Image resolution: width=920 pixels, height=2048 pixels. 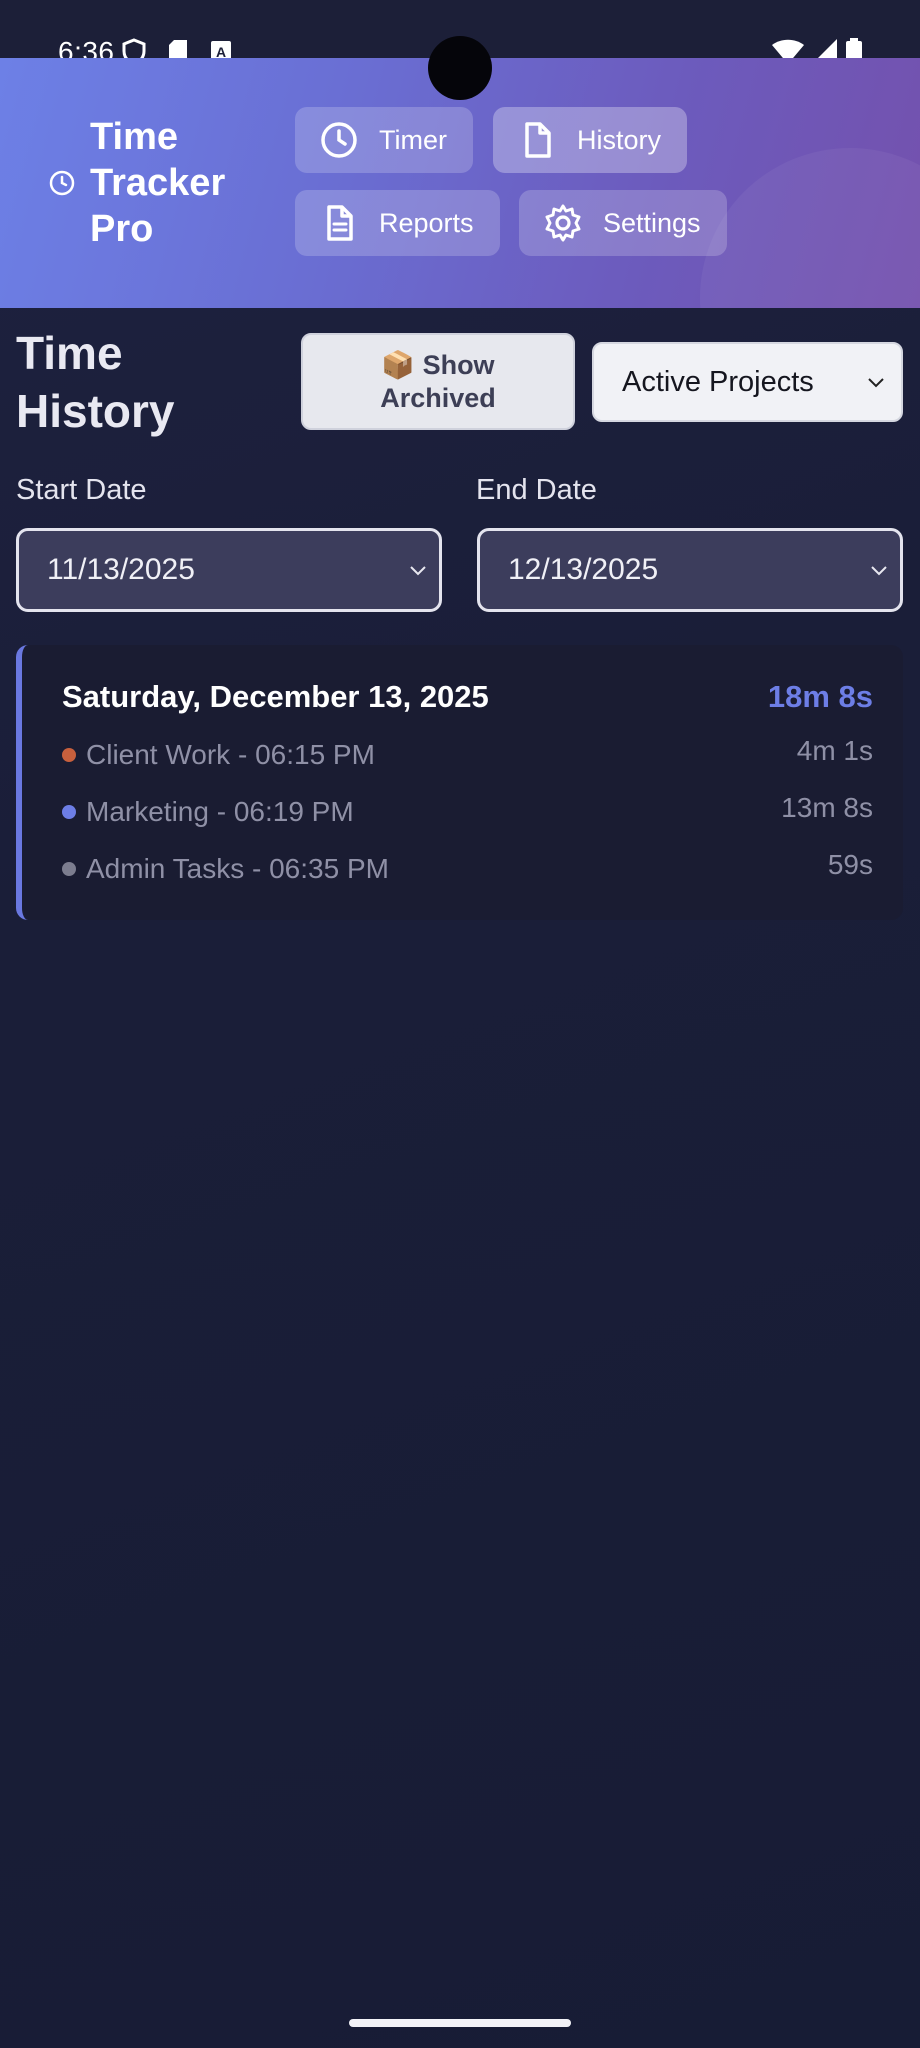 What do you see at coordinates (158, 183) in the screenshot?
I see `app-title: Time Tracker Pro` at bounding box center [158, 183].